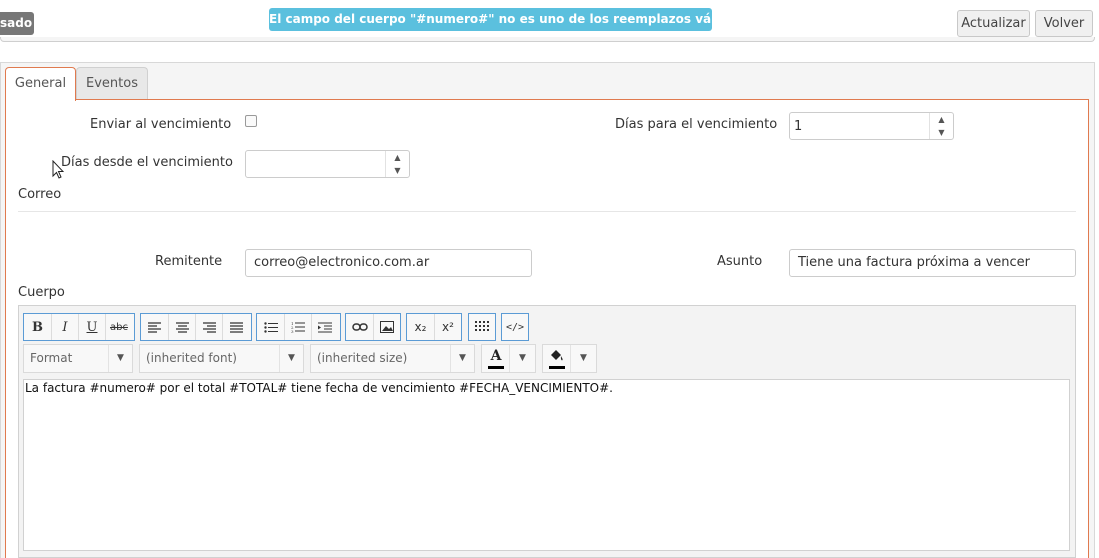 This screenshot has height=558, width=1099. What do you see at coordinates (78, 358) in the screenshot?
I see `format-select: Format ▼` at bounding box center [78, 358].